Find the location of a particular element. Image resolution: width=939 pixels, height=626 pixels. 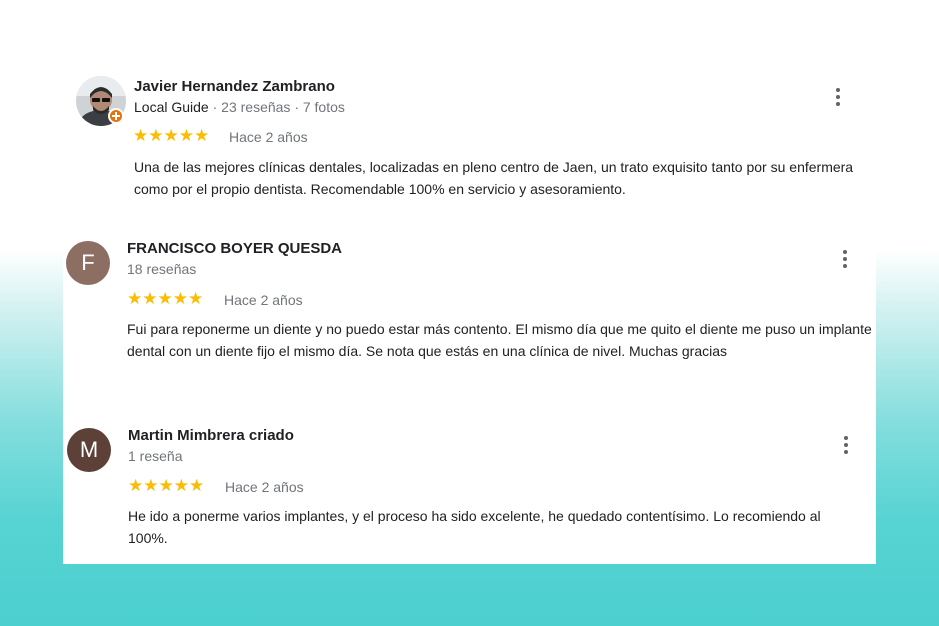

avatar: M is located at coordinates (89, 450).